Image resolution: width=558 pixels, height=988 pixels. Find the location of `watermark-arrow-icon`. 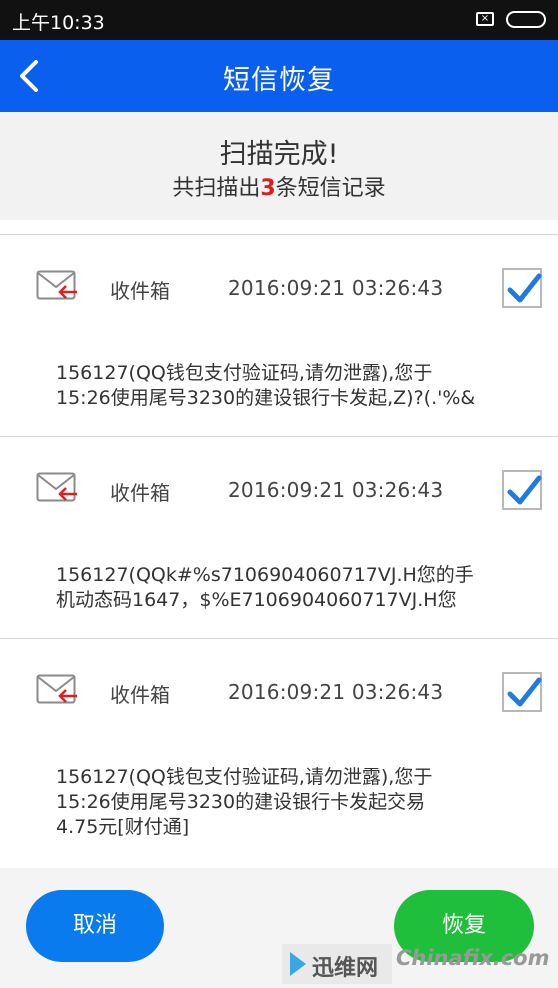

watermark-arrow-icon is located at coordinates (298, 964).